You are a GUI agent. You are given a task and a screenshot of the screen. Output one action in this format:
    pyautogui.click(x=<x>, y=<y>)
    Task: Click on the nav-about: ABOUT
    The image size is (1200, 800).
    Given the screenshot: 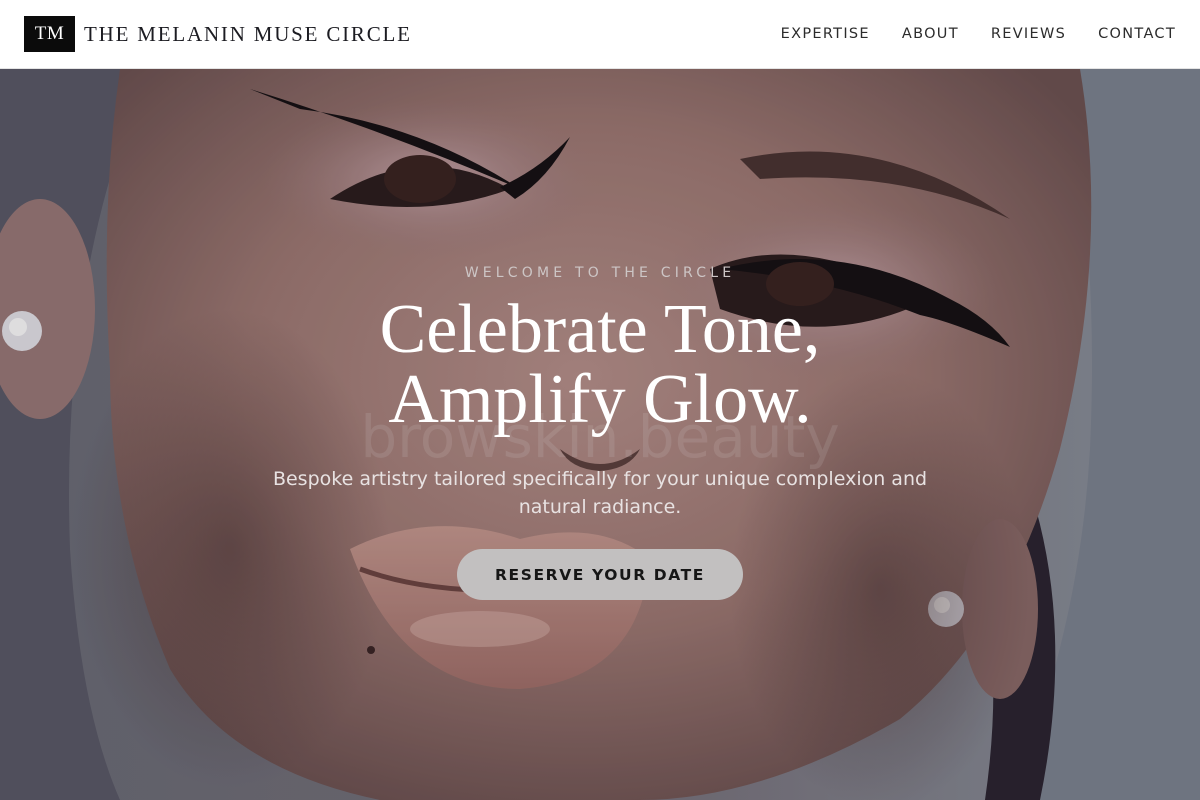 What is the action you would take?
    pyautogui.click(x=930, y=34)
    